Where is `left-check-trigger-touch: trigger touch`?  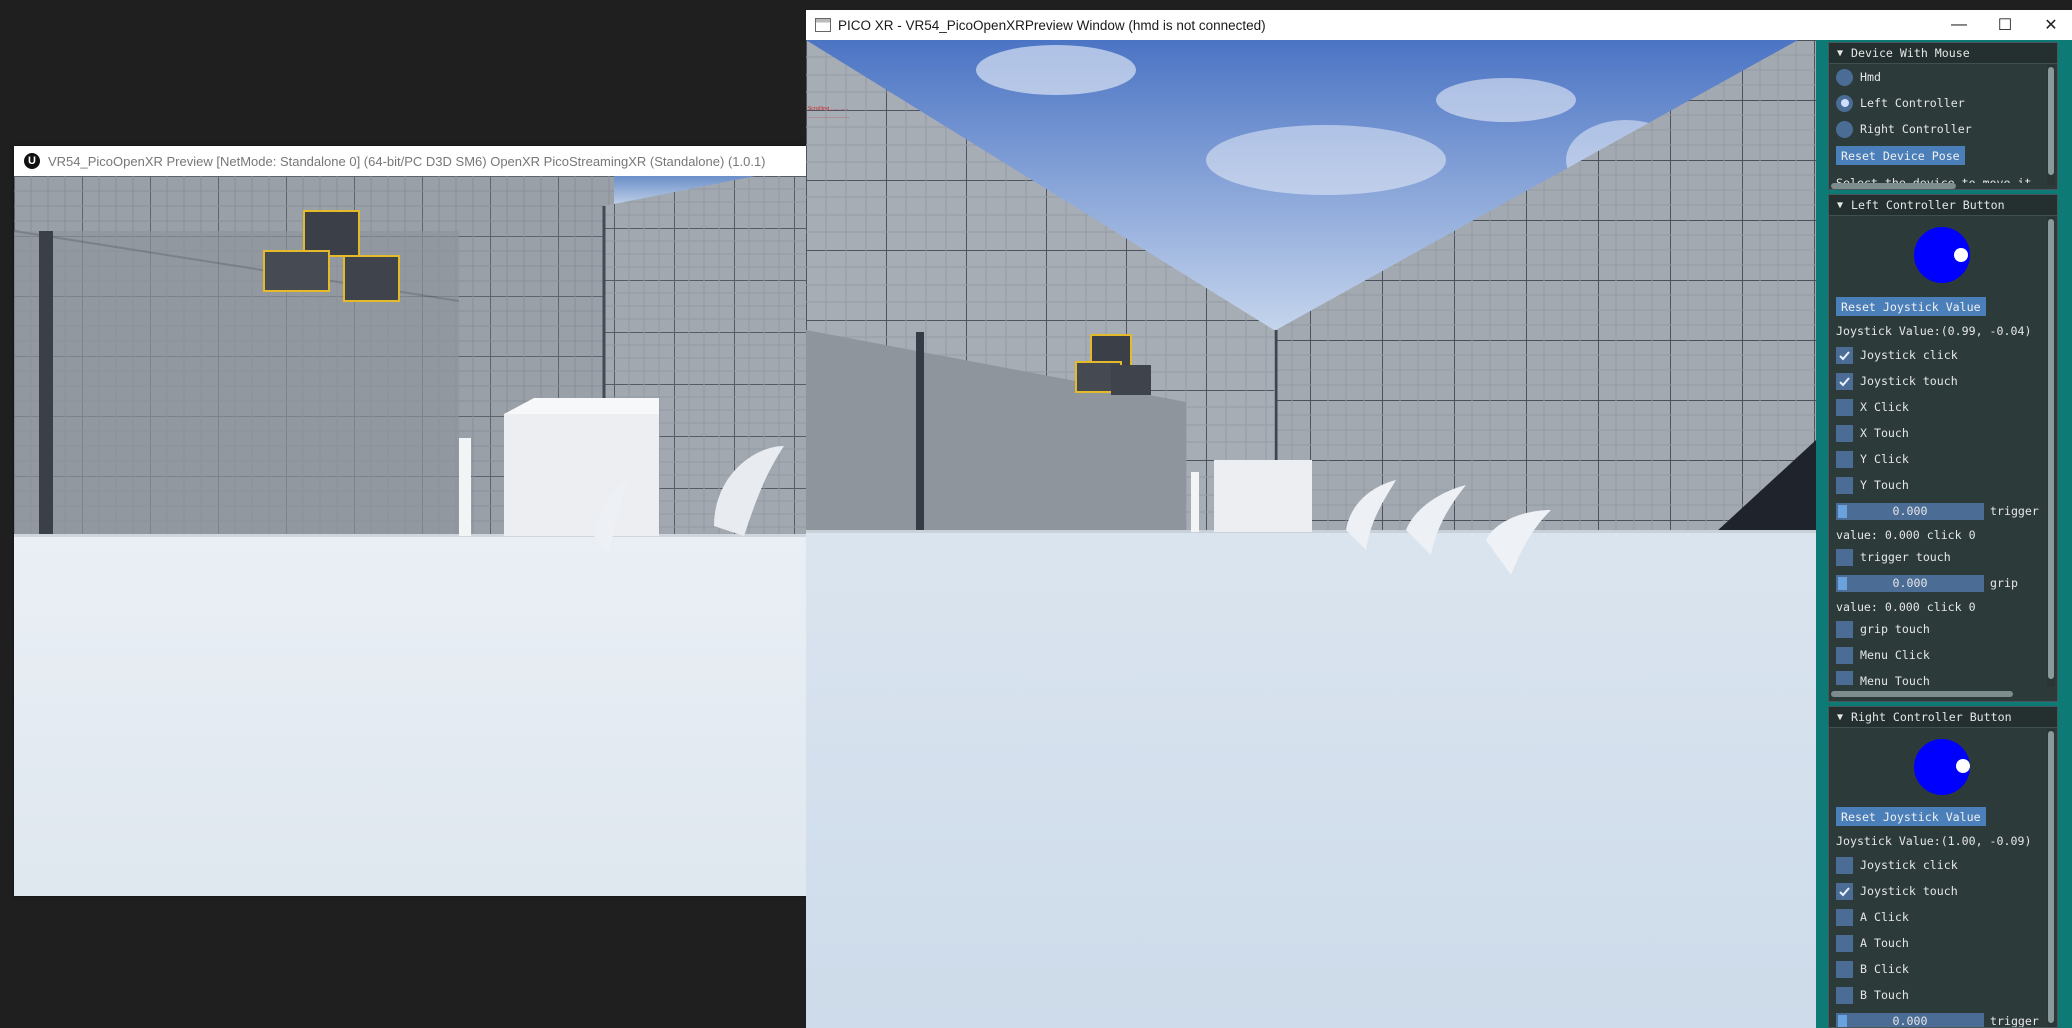
left-check-trigger-touch: trigger touch is located at coordinates (1893, 557).